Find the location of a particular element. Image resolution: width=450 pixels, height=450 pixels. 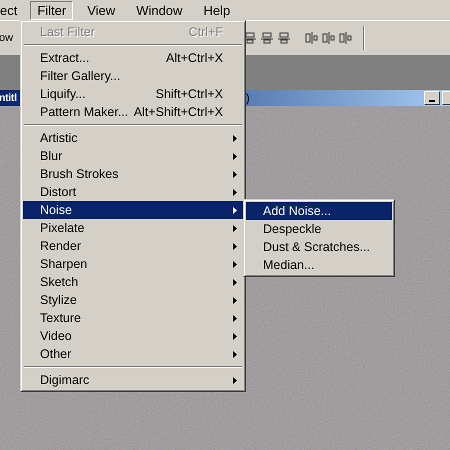

document-title: ) is located at coordinates (248, 98).